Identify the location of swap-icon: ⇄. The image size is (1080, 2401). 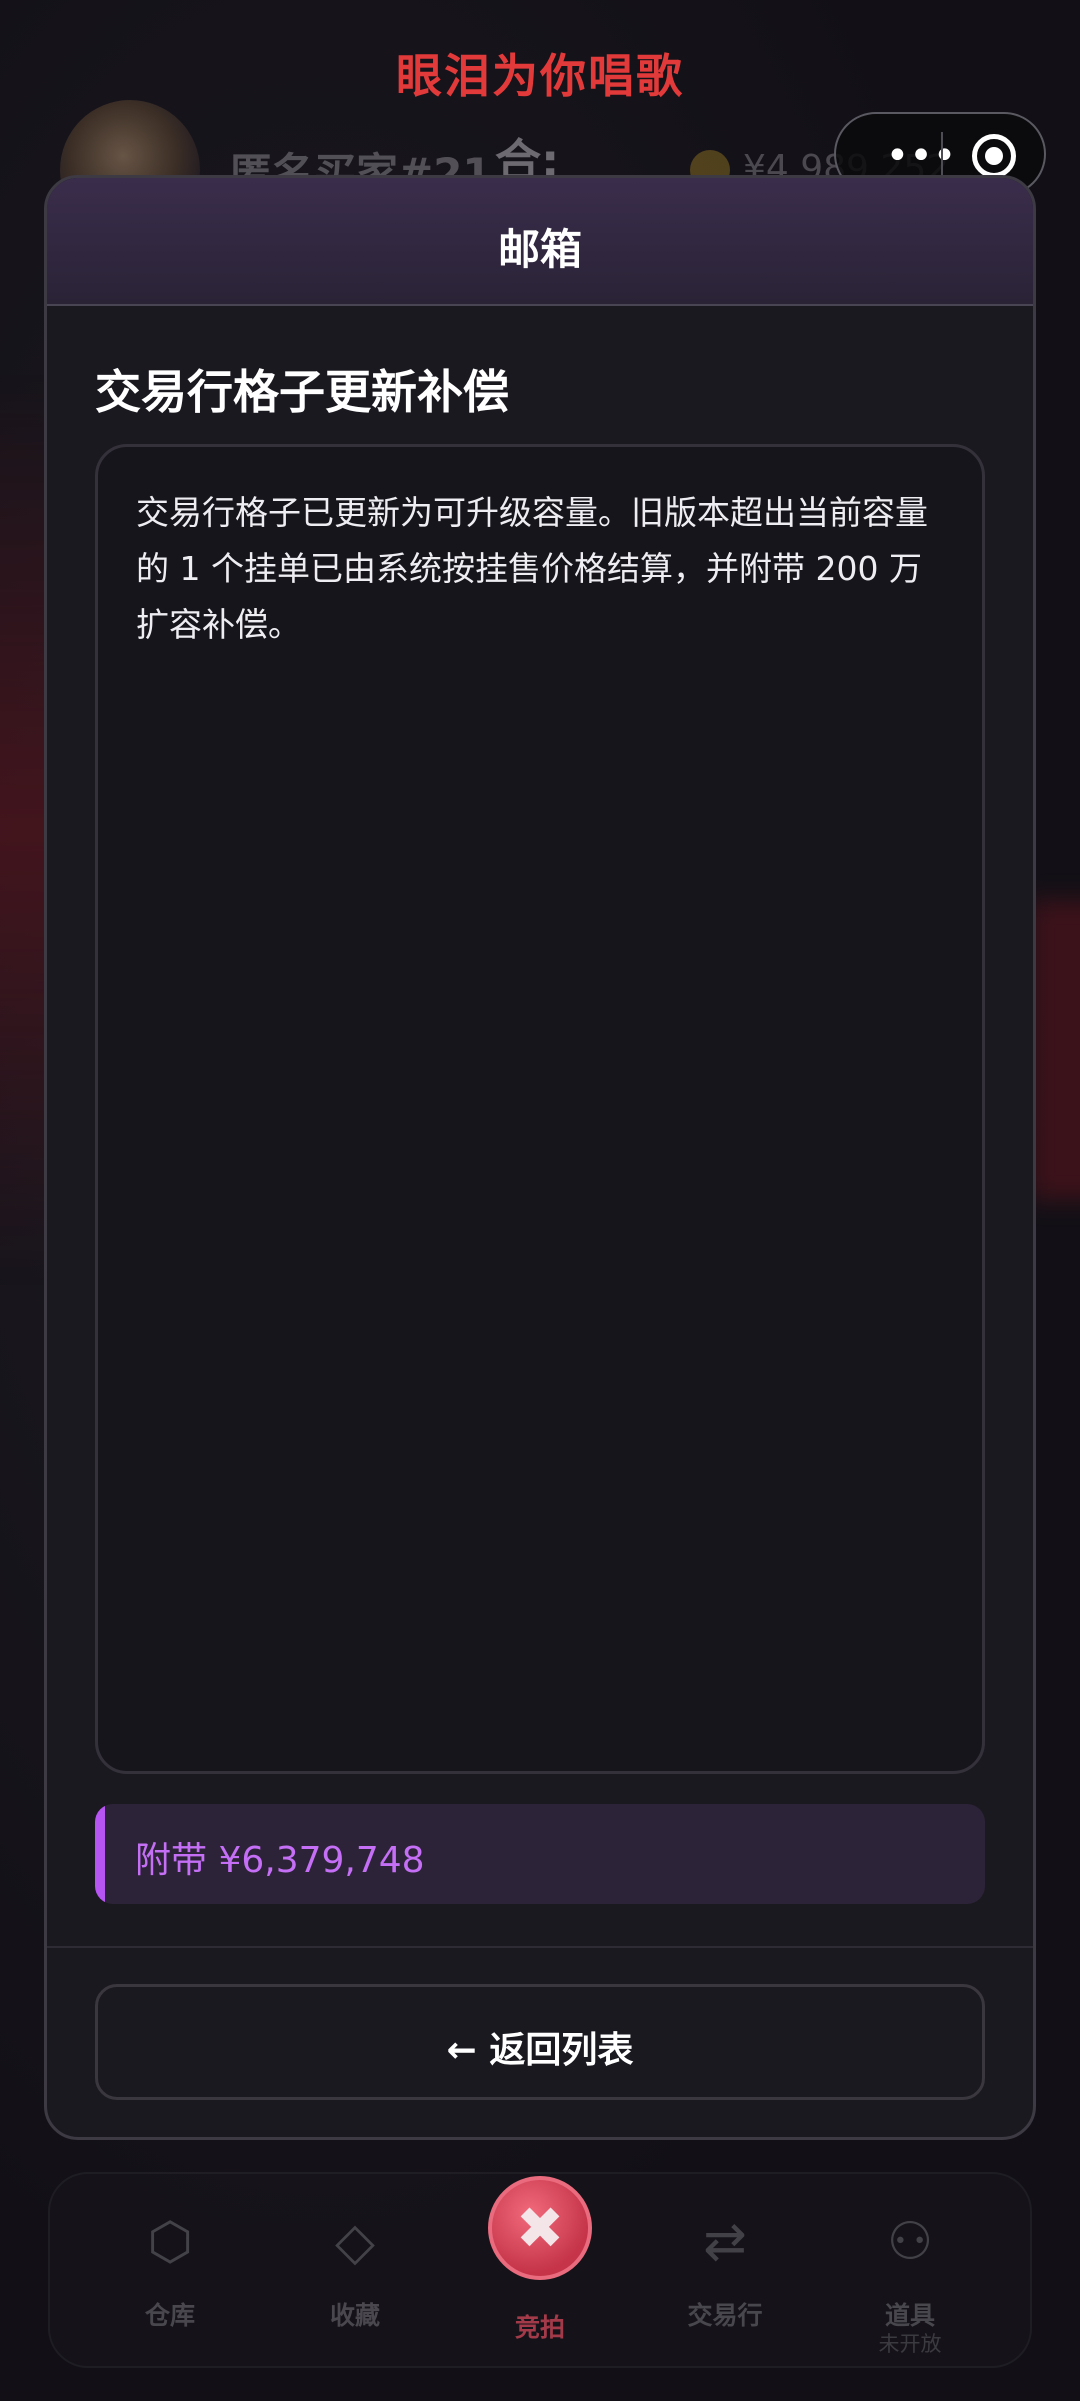
(725, 2242).